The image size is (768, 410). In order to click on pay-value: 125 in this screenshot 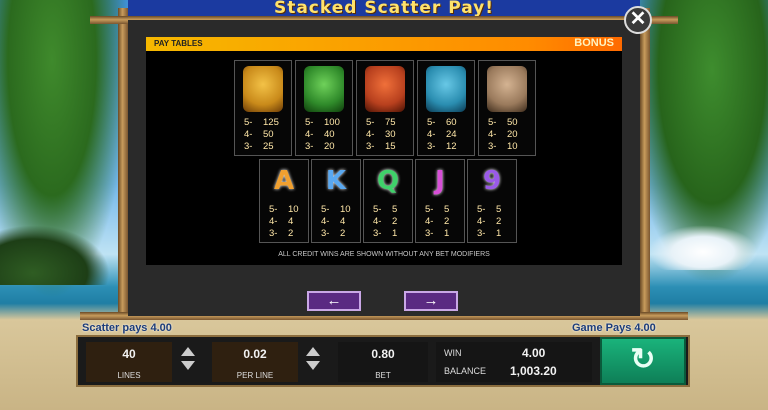, I will do `click(271, 122)`.